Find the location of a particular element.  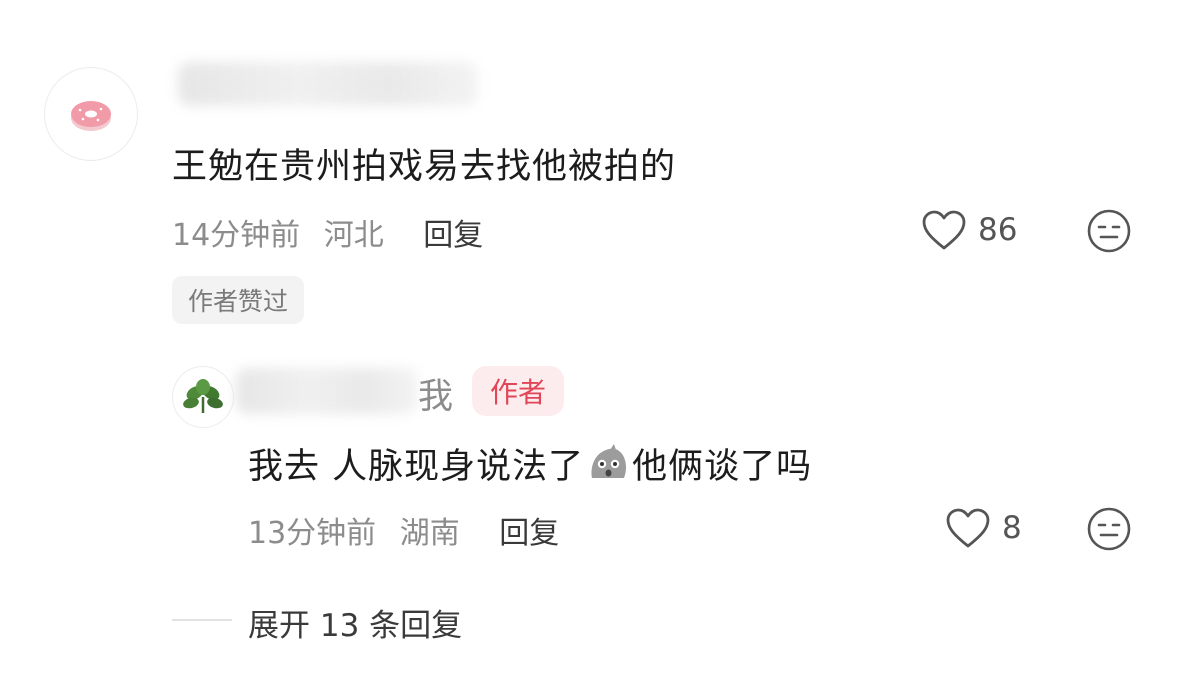

donut-icon is located at coordinates (91, 116).